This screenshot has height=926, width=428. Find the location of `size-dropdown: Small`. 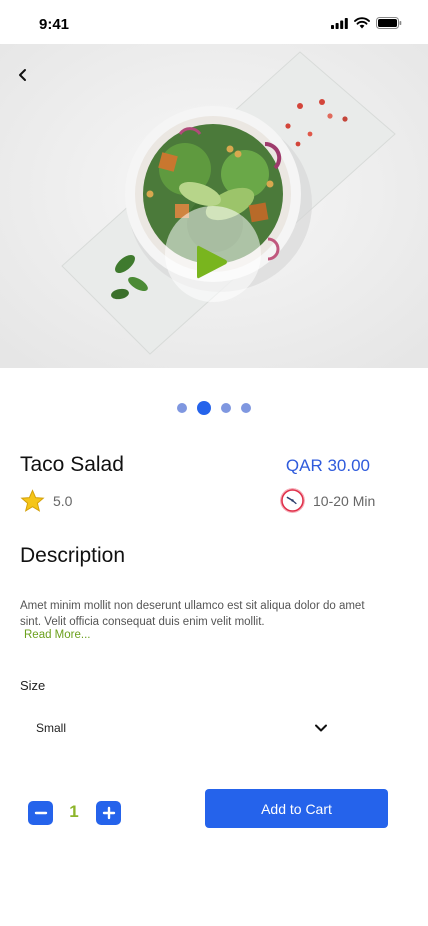

size-dropdown: Small is located at coordinates (182, 728).